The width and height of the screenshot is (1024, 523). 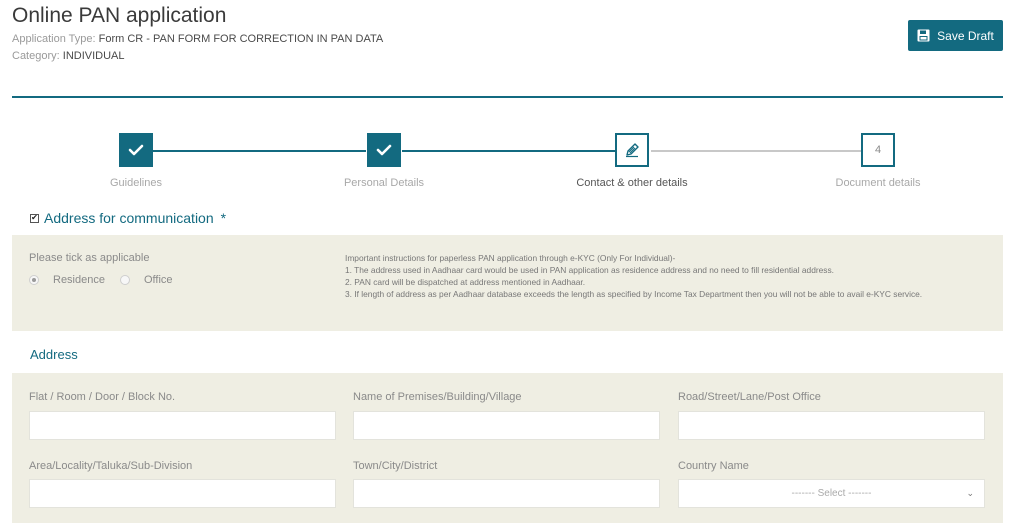 I want to click on category: Category: INDIVIDUAL, so click(x=68, y=56).